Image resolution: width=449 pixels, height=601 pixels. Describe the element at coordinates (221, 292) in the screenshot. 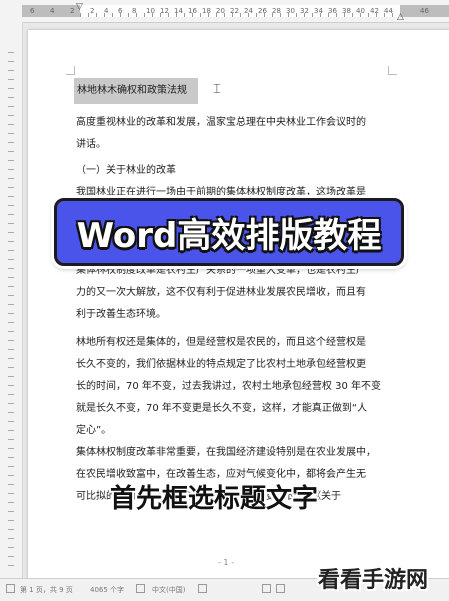

I see `paragraph-line: 力的又一次大解放，这不仅有利于促进林业发展农民增收，而且有` at that location.